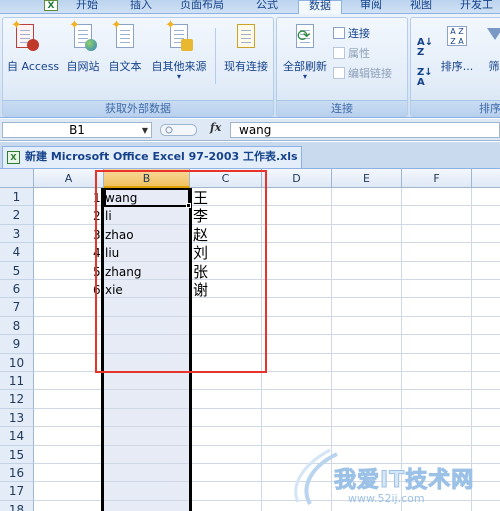 The height and width of the screenshot is (511, 500). What do you see at coordinates (367, 178) in the screenshot?
I see `column-header-e: E` at bounding box center [367, 178].